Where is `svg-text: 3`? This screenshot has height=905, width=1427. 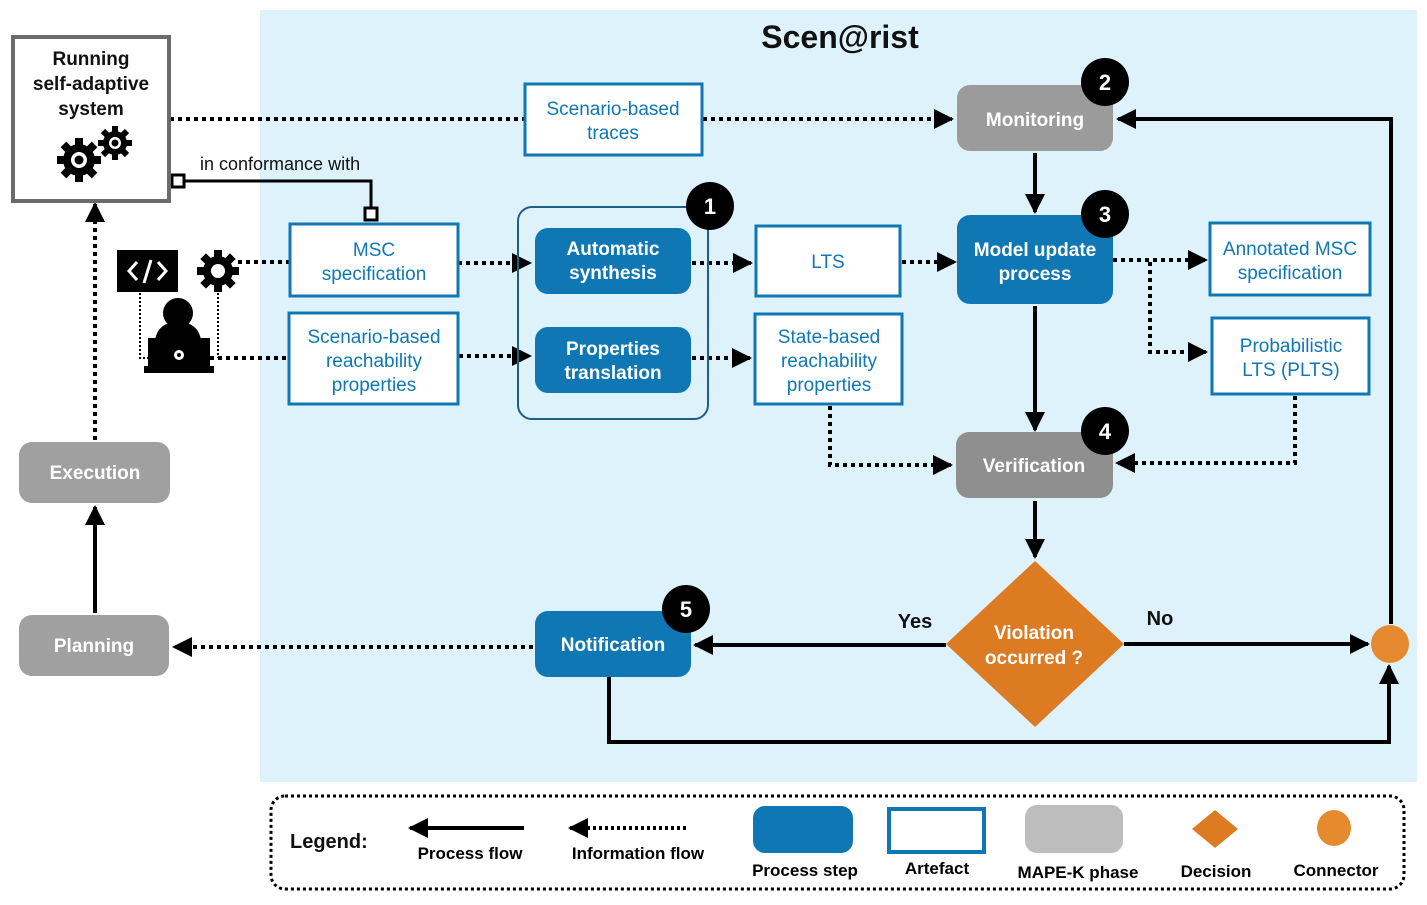
svg-text: 3 is located at coordinates (1105, 214).